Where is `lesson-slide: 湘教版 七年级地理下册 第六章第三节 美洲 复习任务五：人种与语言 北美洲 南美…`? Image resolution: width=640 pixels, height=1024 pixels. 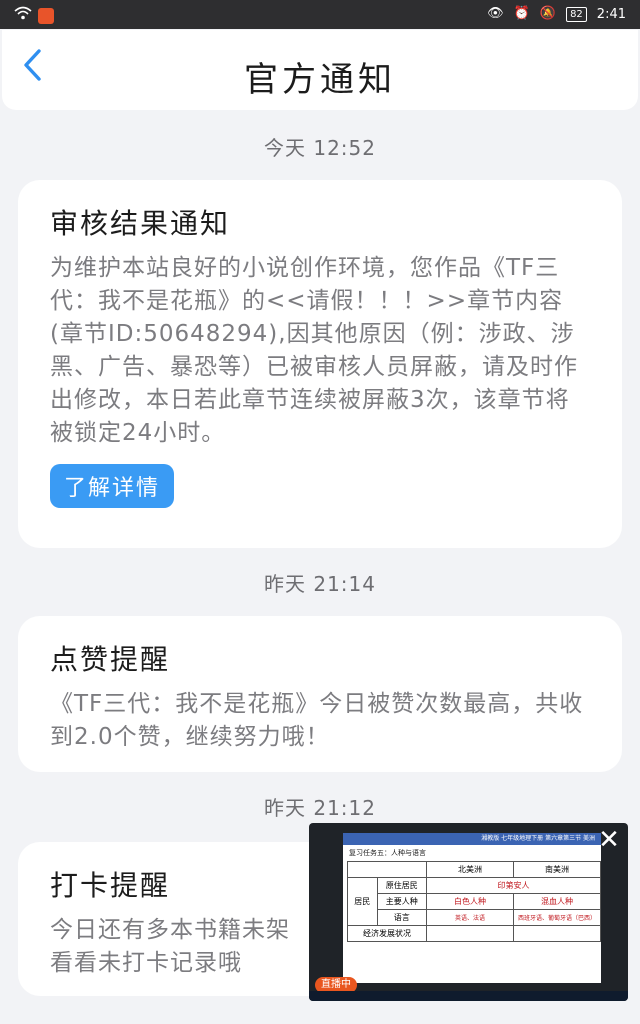 lesson-slide: 湘教版 七年级地理下册 第六章第三节 美洲 复习任务五：人种与语言 北美洲 南美… is located at coordinates (472, 908).